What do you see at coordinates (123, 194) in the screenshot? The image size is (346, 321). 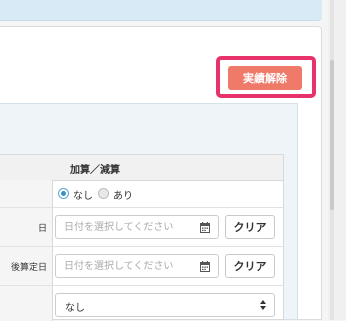 I see `radio-yes-label: あり` at bounding box center [123, 194].